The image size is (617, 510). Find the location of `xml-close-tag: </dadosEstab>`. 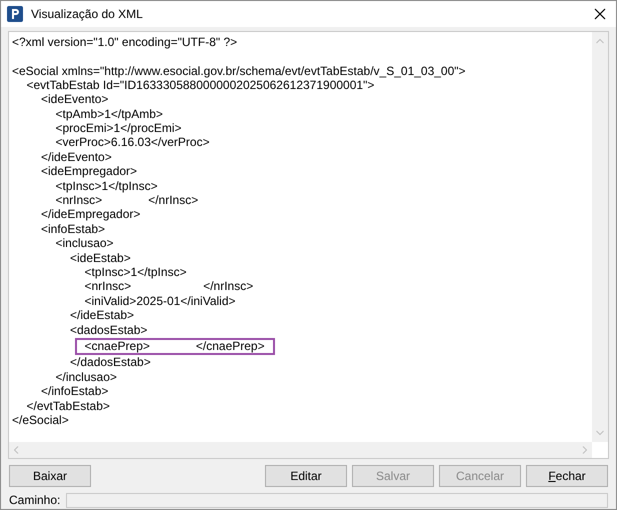

xml-close-tag: </dadosEstab> is located at coordinates (110, 362).